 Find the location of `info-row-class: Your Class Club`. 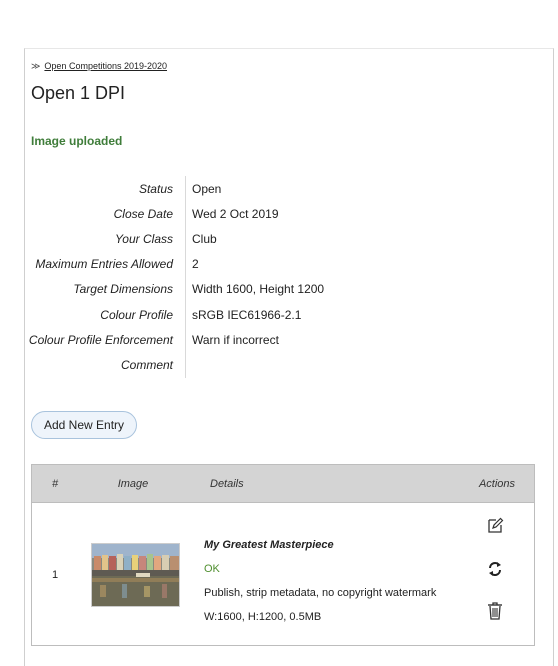

info-row-class: Your Class Club is located at coordinates (174, 239).